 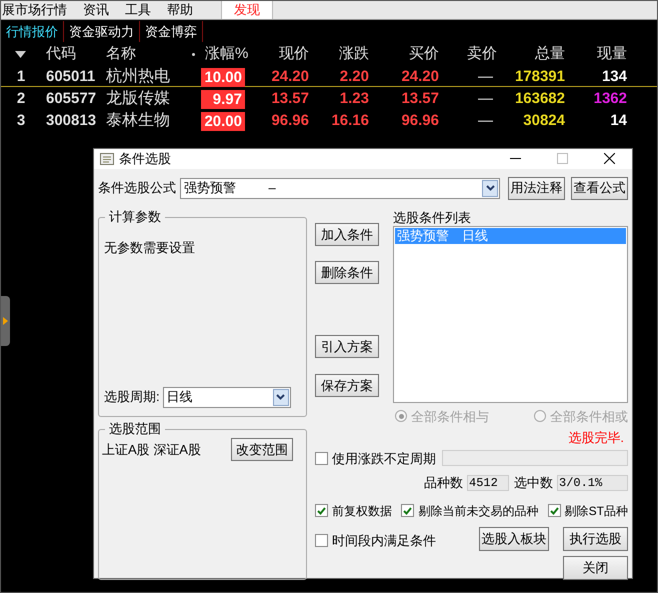 What do you see at coordinates (533, 483) in the screenshot?
I see `field-label: 选中数` at bounding box center [533, 483].